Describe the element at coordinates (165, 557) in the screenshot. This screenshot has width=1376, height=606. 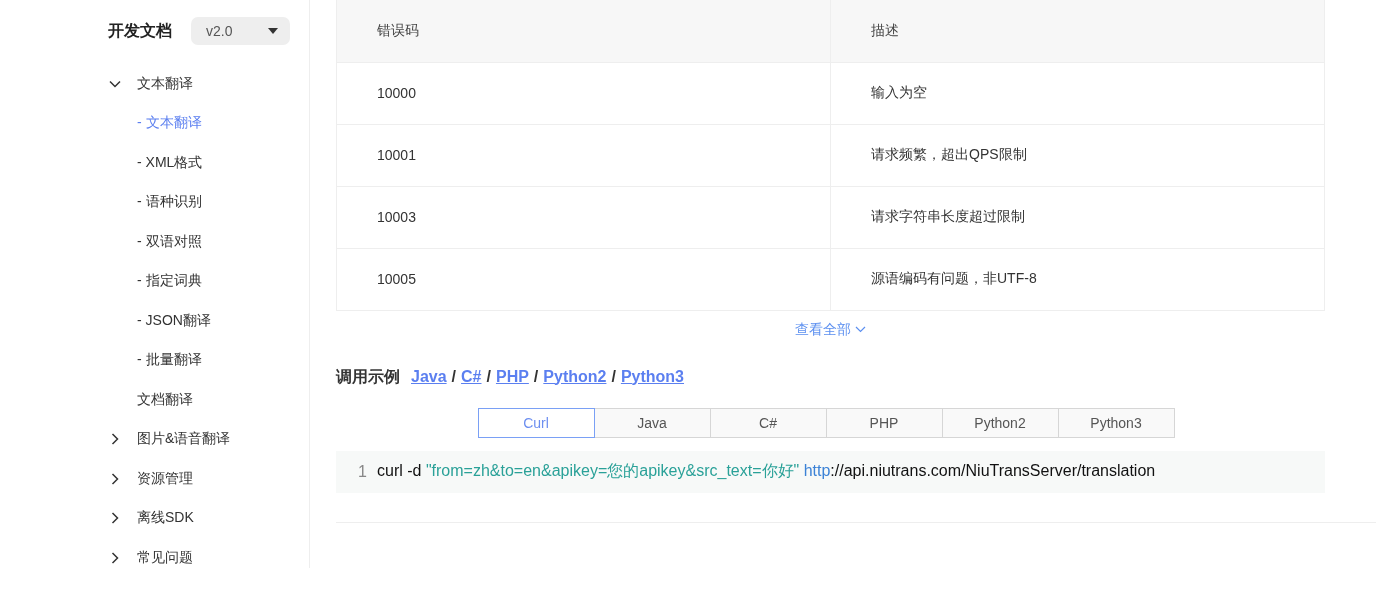
I see `sidebar-group-item: 常见问题` at that location.